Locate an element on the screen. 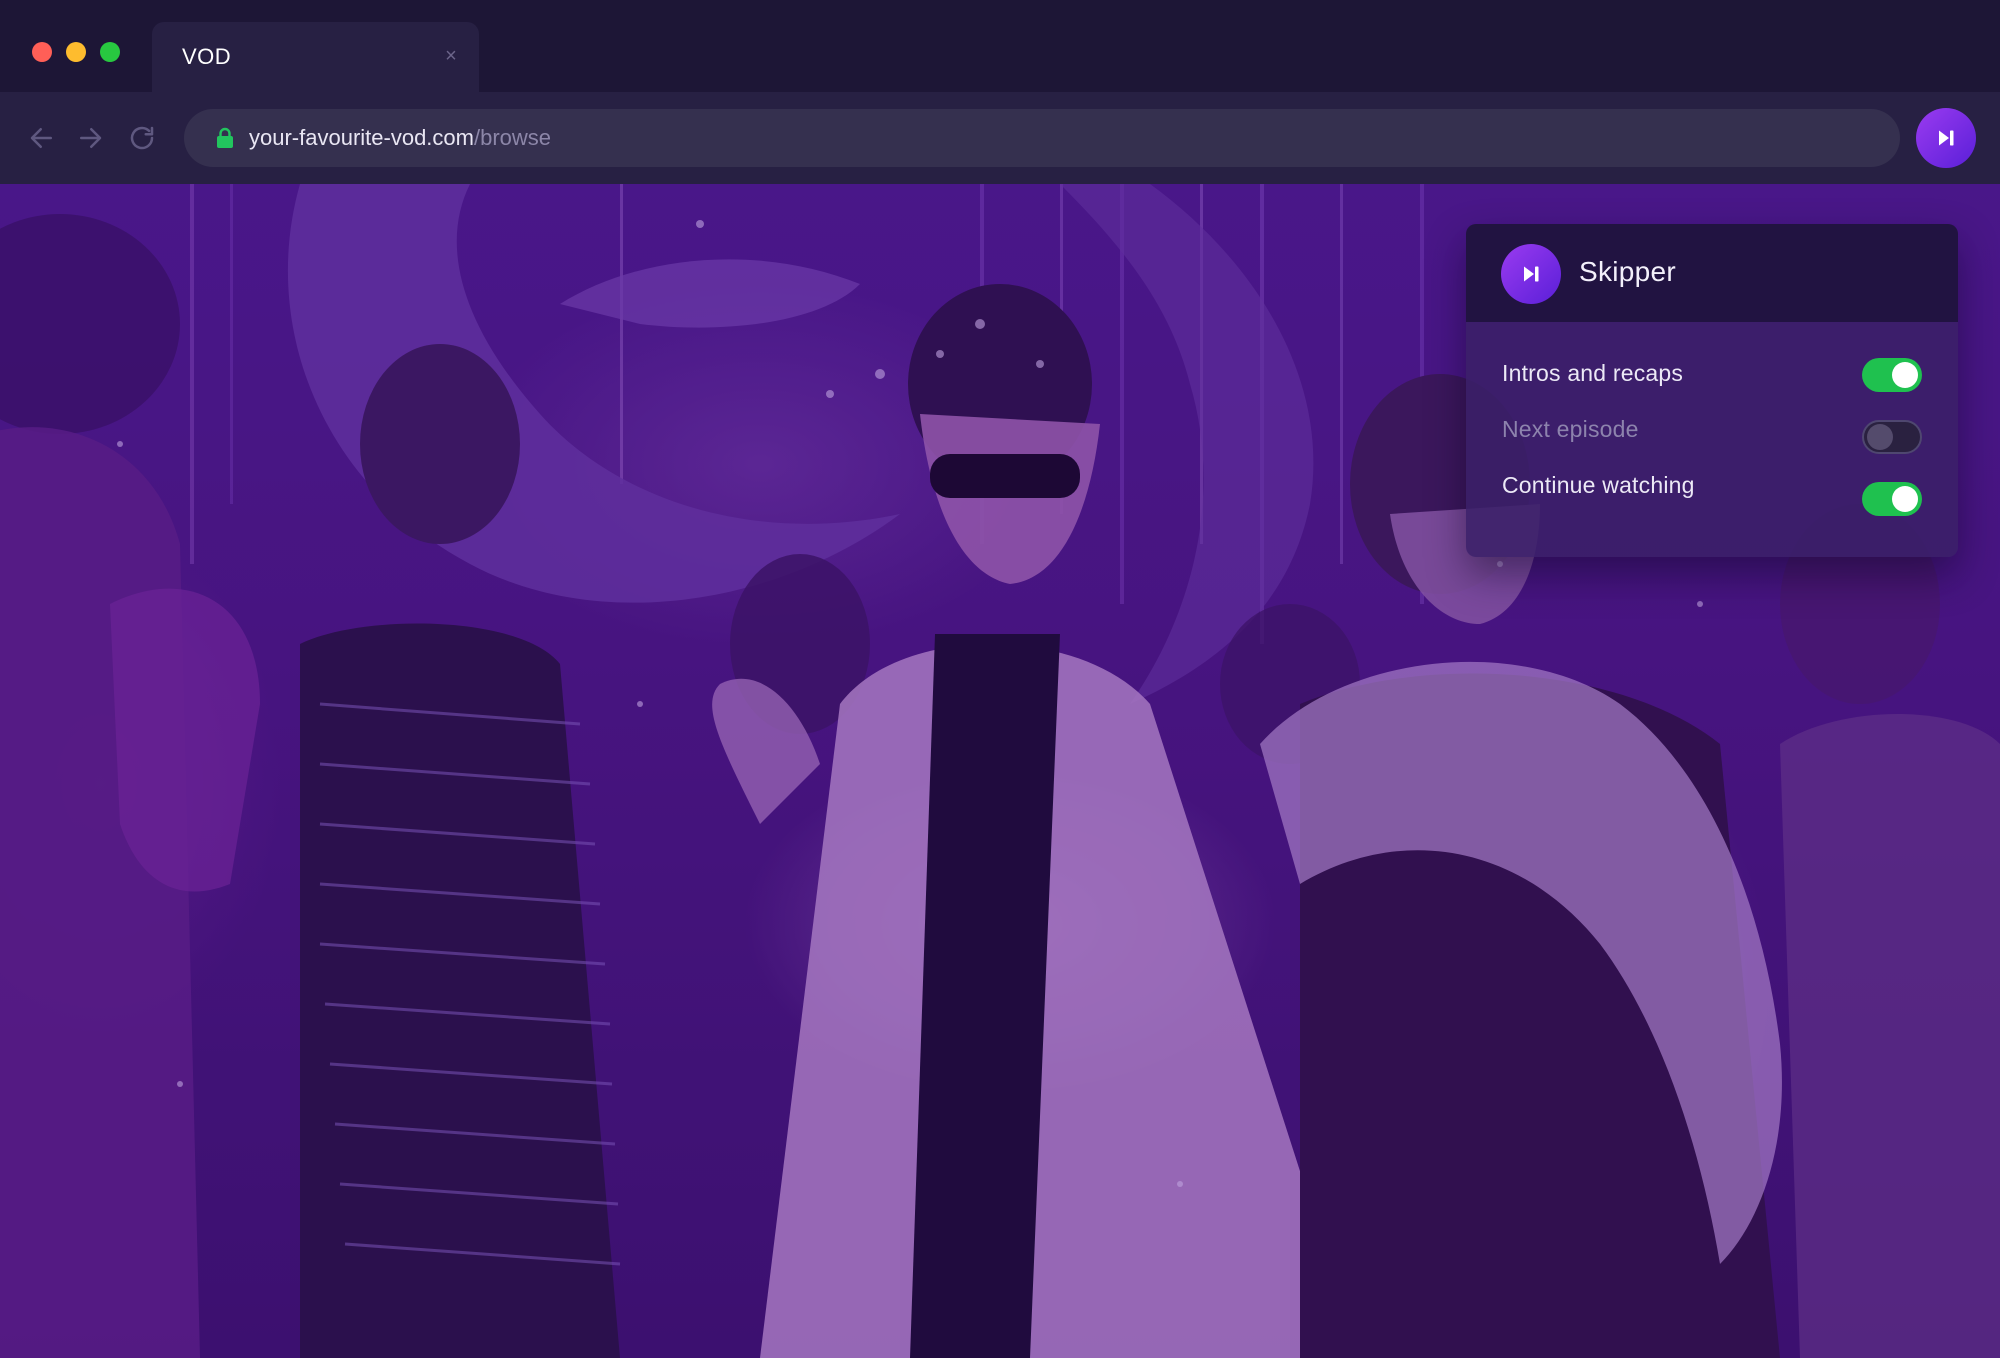  tab-close-icon: × is located at coordinates (451, 56).